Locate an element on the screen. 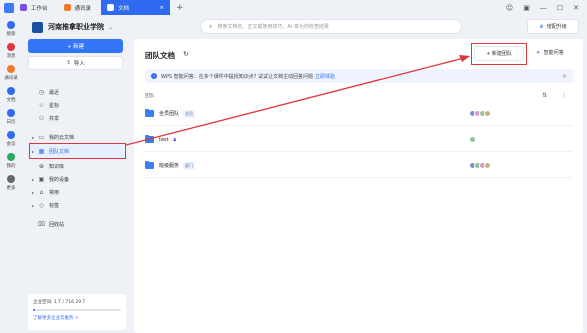 The width and height of the screenshot is (587, 333). banner-text: WPS 智能问答：在多个课件中提找知识点? 试试让文档主动回答问题 is located at coordinates (237, 76).